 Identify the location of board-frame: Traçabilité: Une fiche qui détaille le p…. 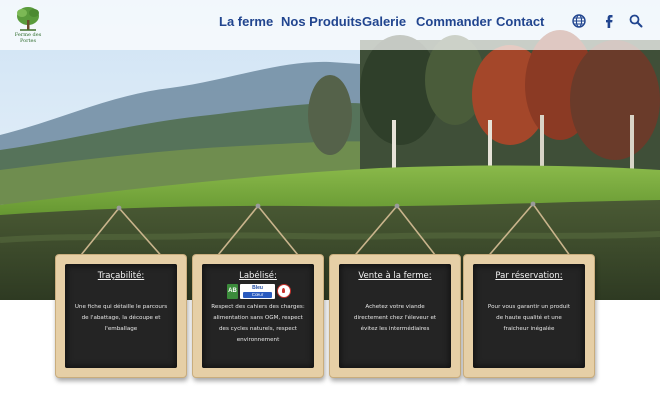
(121, 316).